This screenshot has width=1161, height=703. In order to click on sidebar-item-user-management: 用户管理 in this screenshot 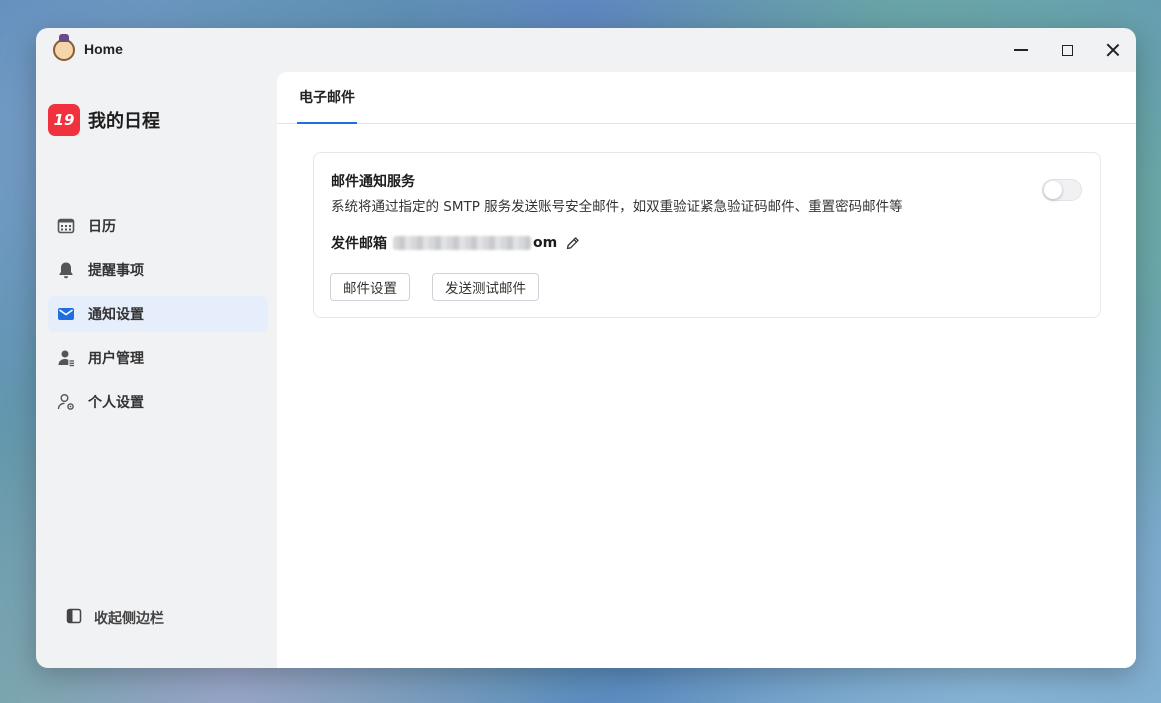, I will do `click(158, 358)`.